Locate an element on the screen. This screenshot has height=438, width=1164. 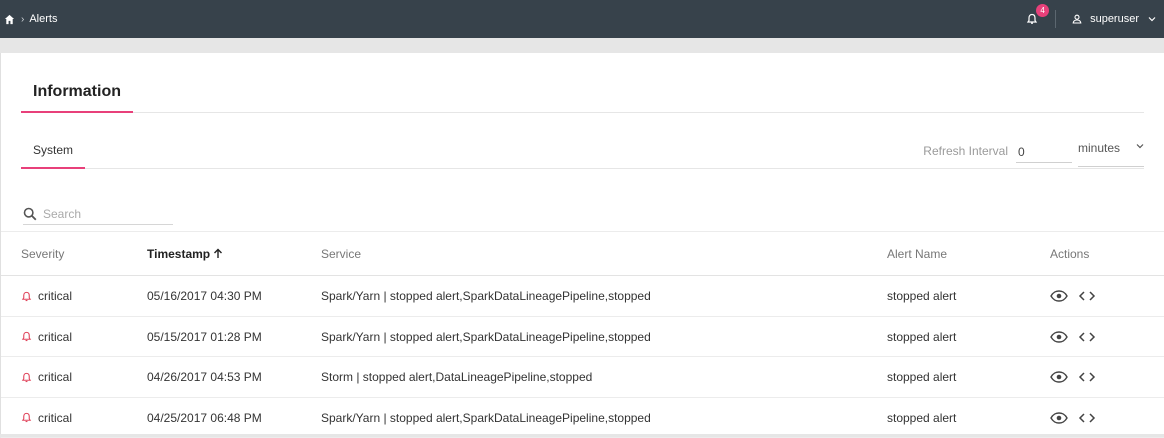
refresh-interval-label: Refresh Interval is located at coordinates (965, 151).